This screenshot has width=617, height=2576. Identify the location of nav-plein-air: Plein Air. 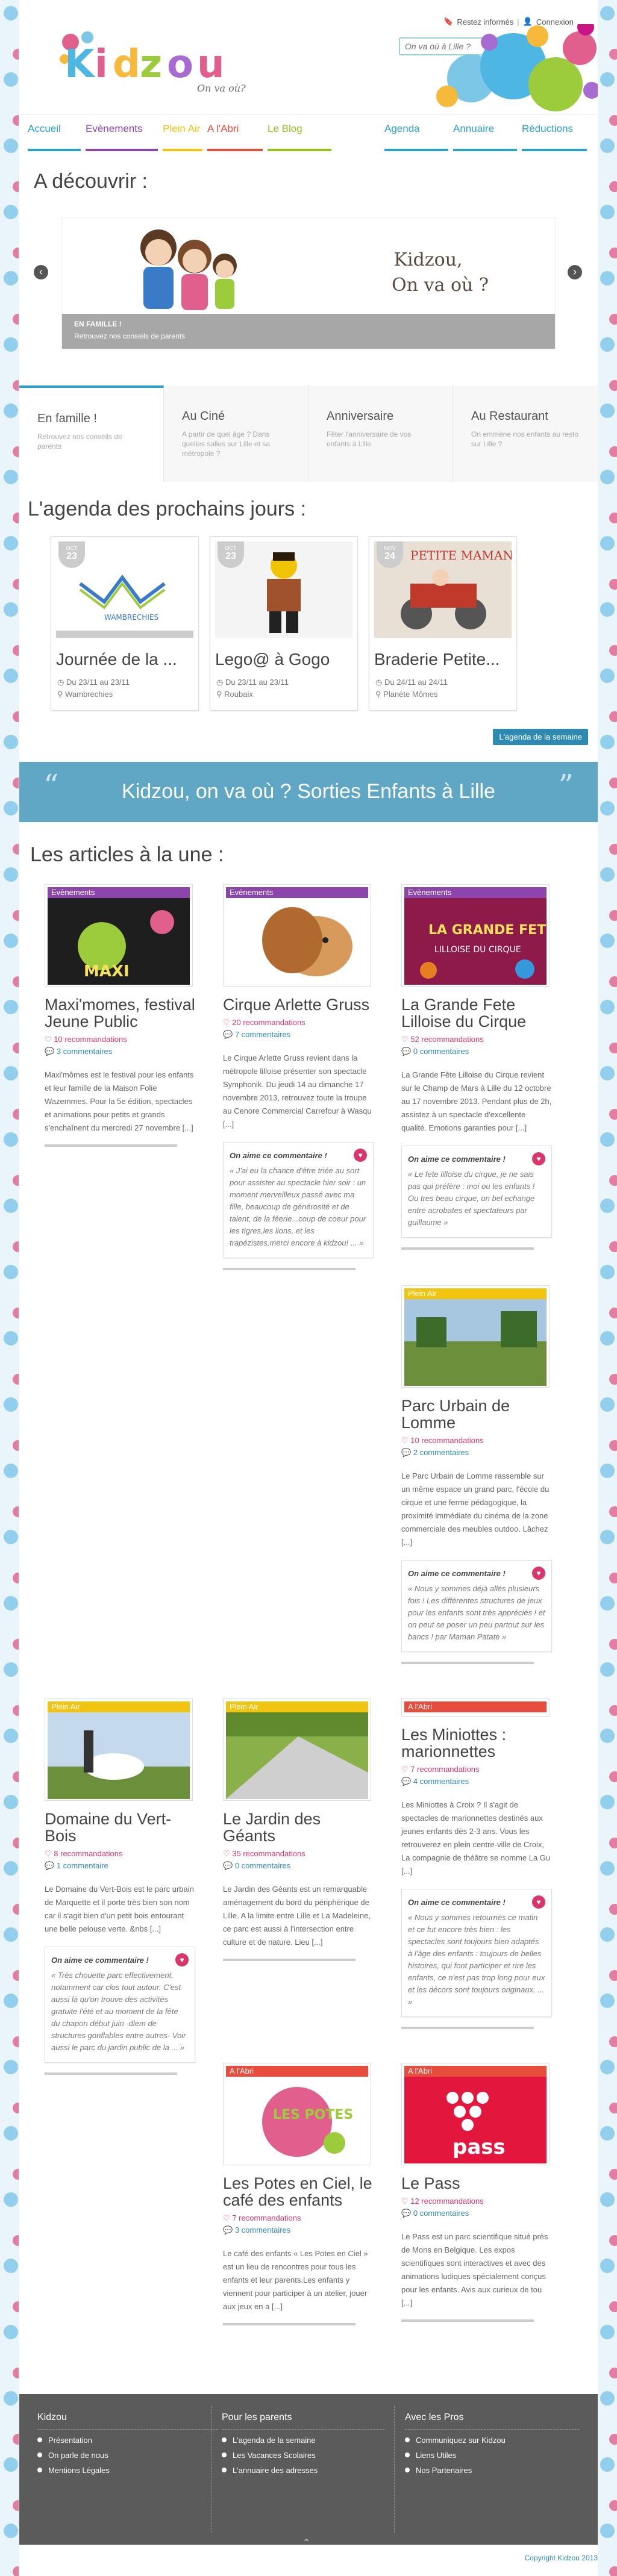
(184, 133).